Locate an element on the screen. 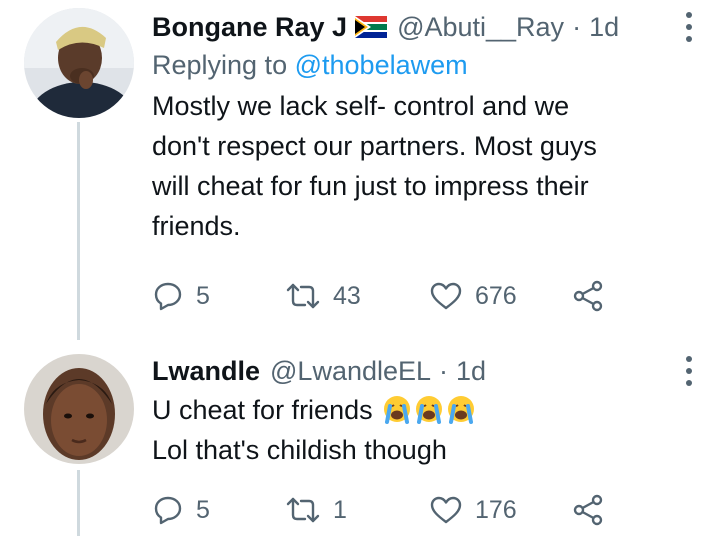 The width and height of the screenshot is (720, 536). retweet-button: 43 is located at coordinates (357, 296).